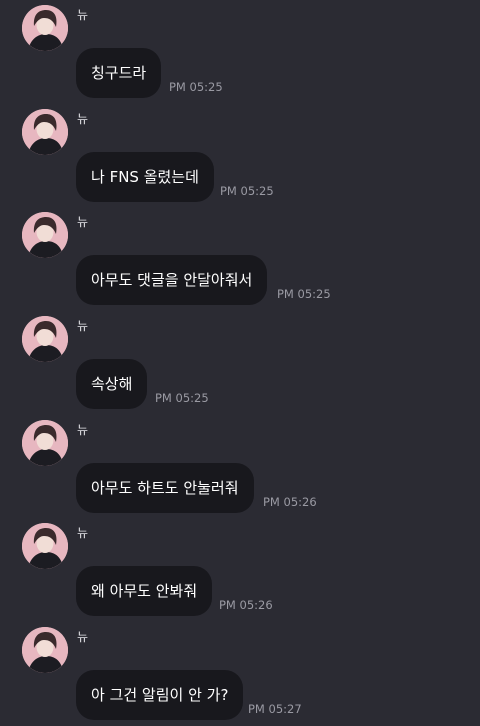 The width and height of the screenshot is (480, 726). Describe the element at coordinates (165, 488) in the screenshot. I see `message-bubble: 아무도 하트도 안눌러줘` at that location.